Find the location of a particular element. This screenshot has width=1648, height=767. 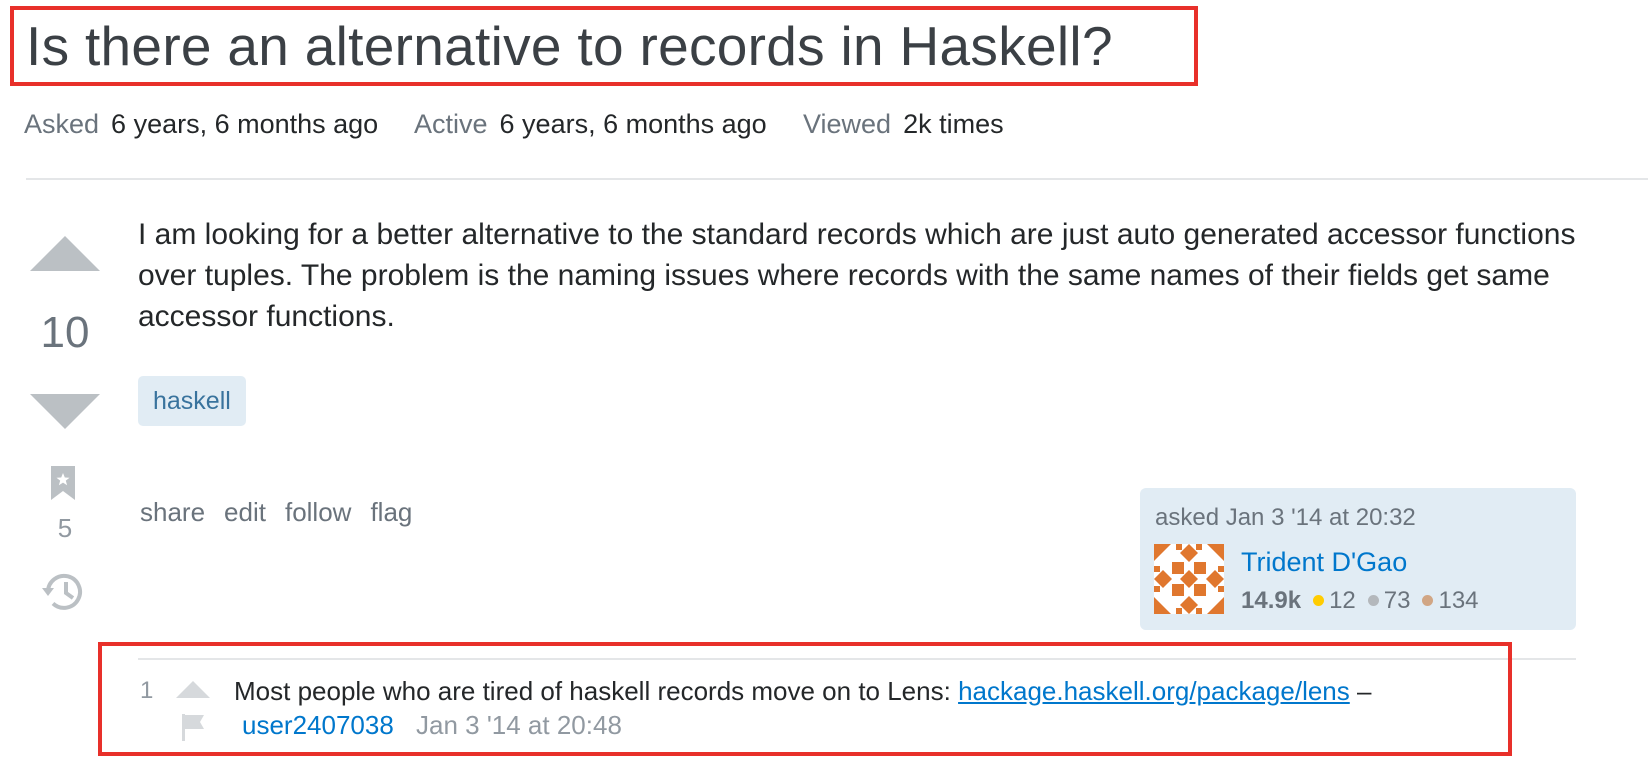

comment-dash: – is located at coordinates (1360, 691).